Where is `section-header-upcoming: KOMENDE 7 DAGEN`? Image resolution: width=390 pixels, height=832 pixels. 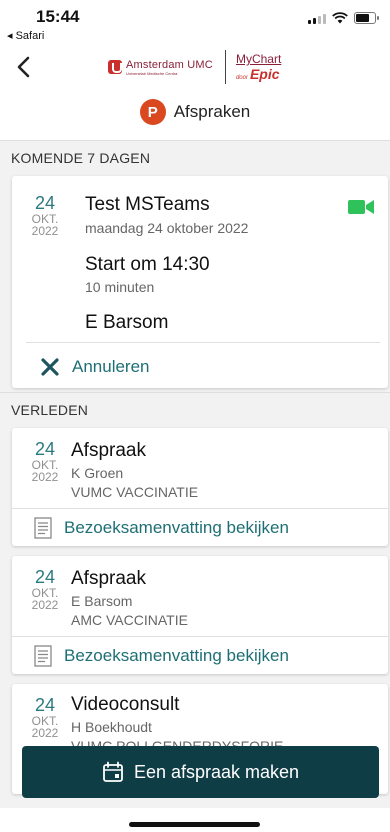
section-header-upcoming: KOMENDE 7 DAGEN is located at coordinates (195, 157).